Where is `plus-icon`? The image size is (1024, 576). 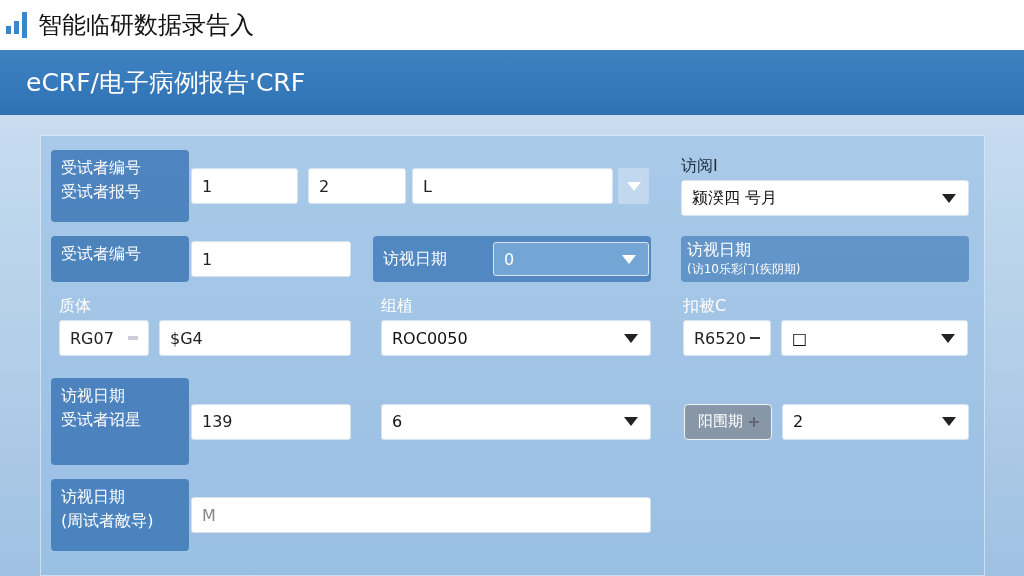 plus-icon is located at coordinates (753, 421).